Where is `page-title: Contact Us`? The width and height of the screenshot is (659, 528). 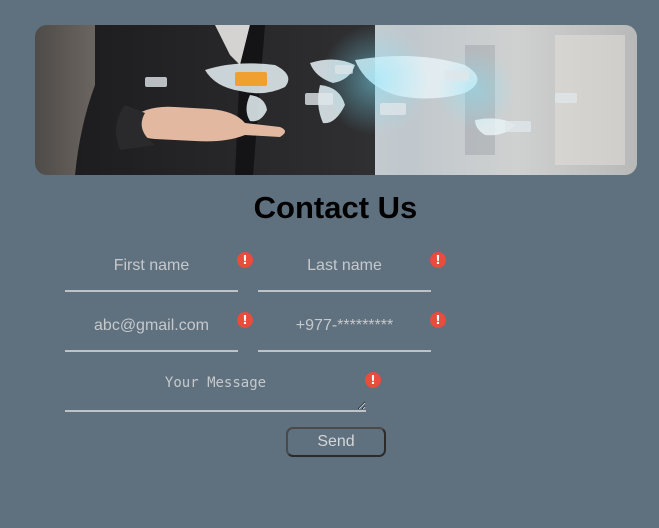
page-title: Contact Us is located at coordinates (335, 207).